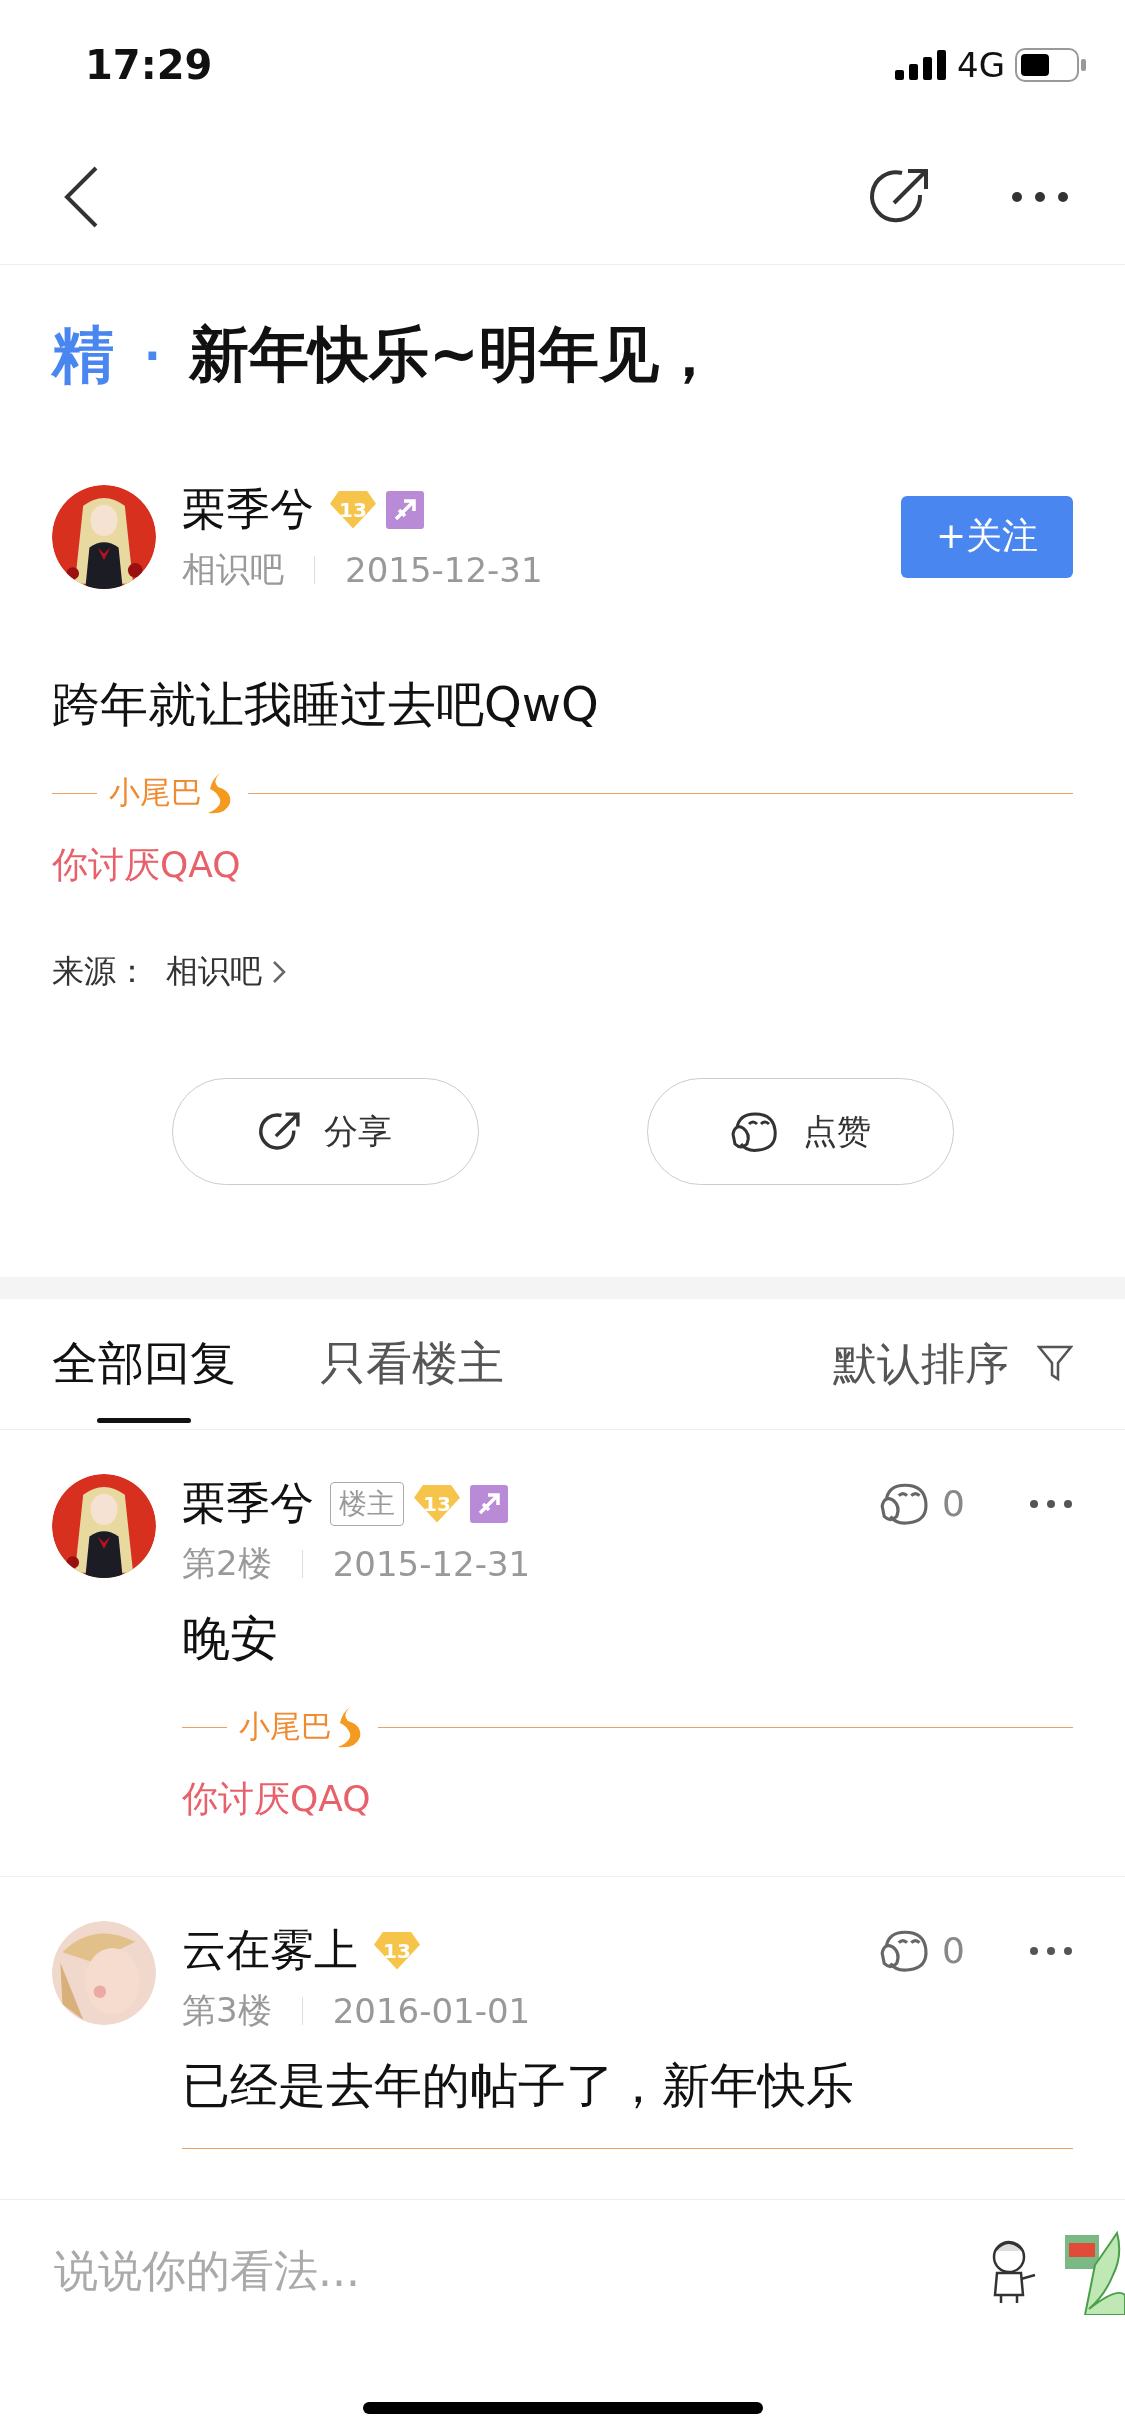  I want to click on signal-icon, so click(921, 65).